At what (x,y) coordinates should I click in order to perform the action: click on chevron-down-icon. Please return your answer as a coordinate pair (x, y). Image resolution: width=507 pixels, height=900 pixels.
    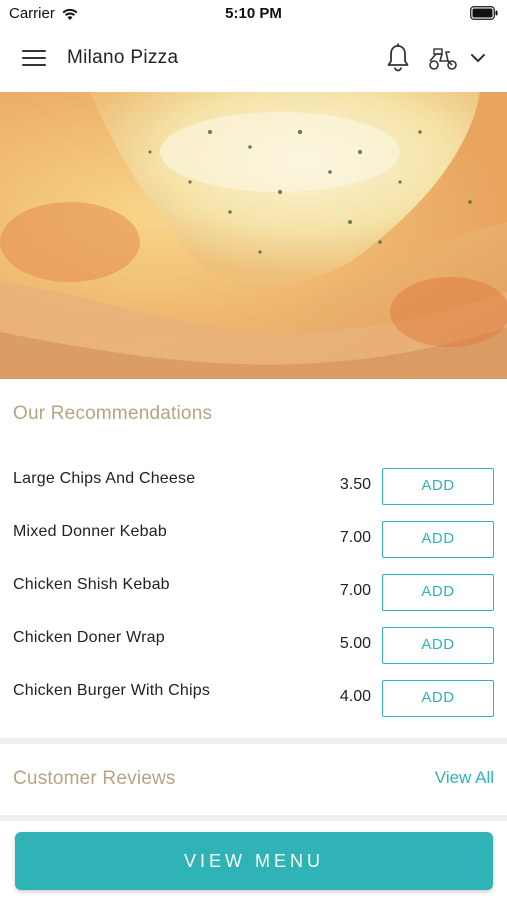
    Looking at the image, I should click on (478, 58).